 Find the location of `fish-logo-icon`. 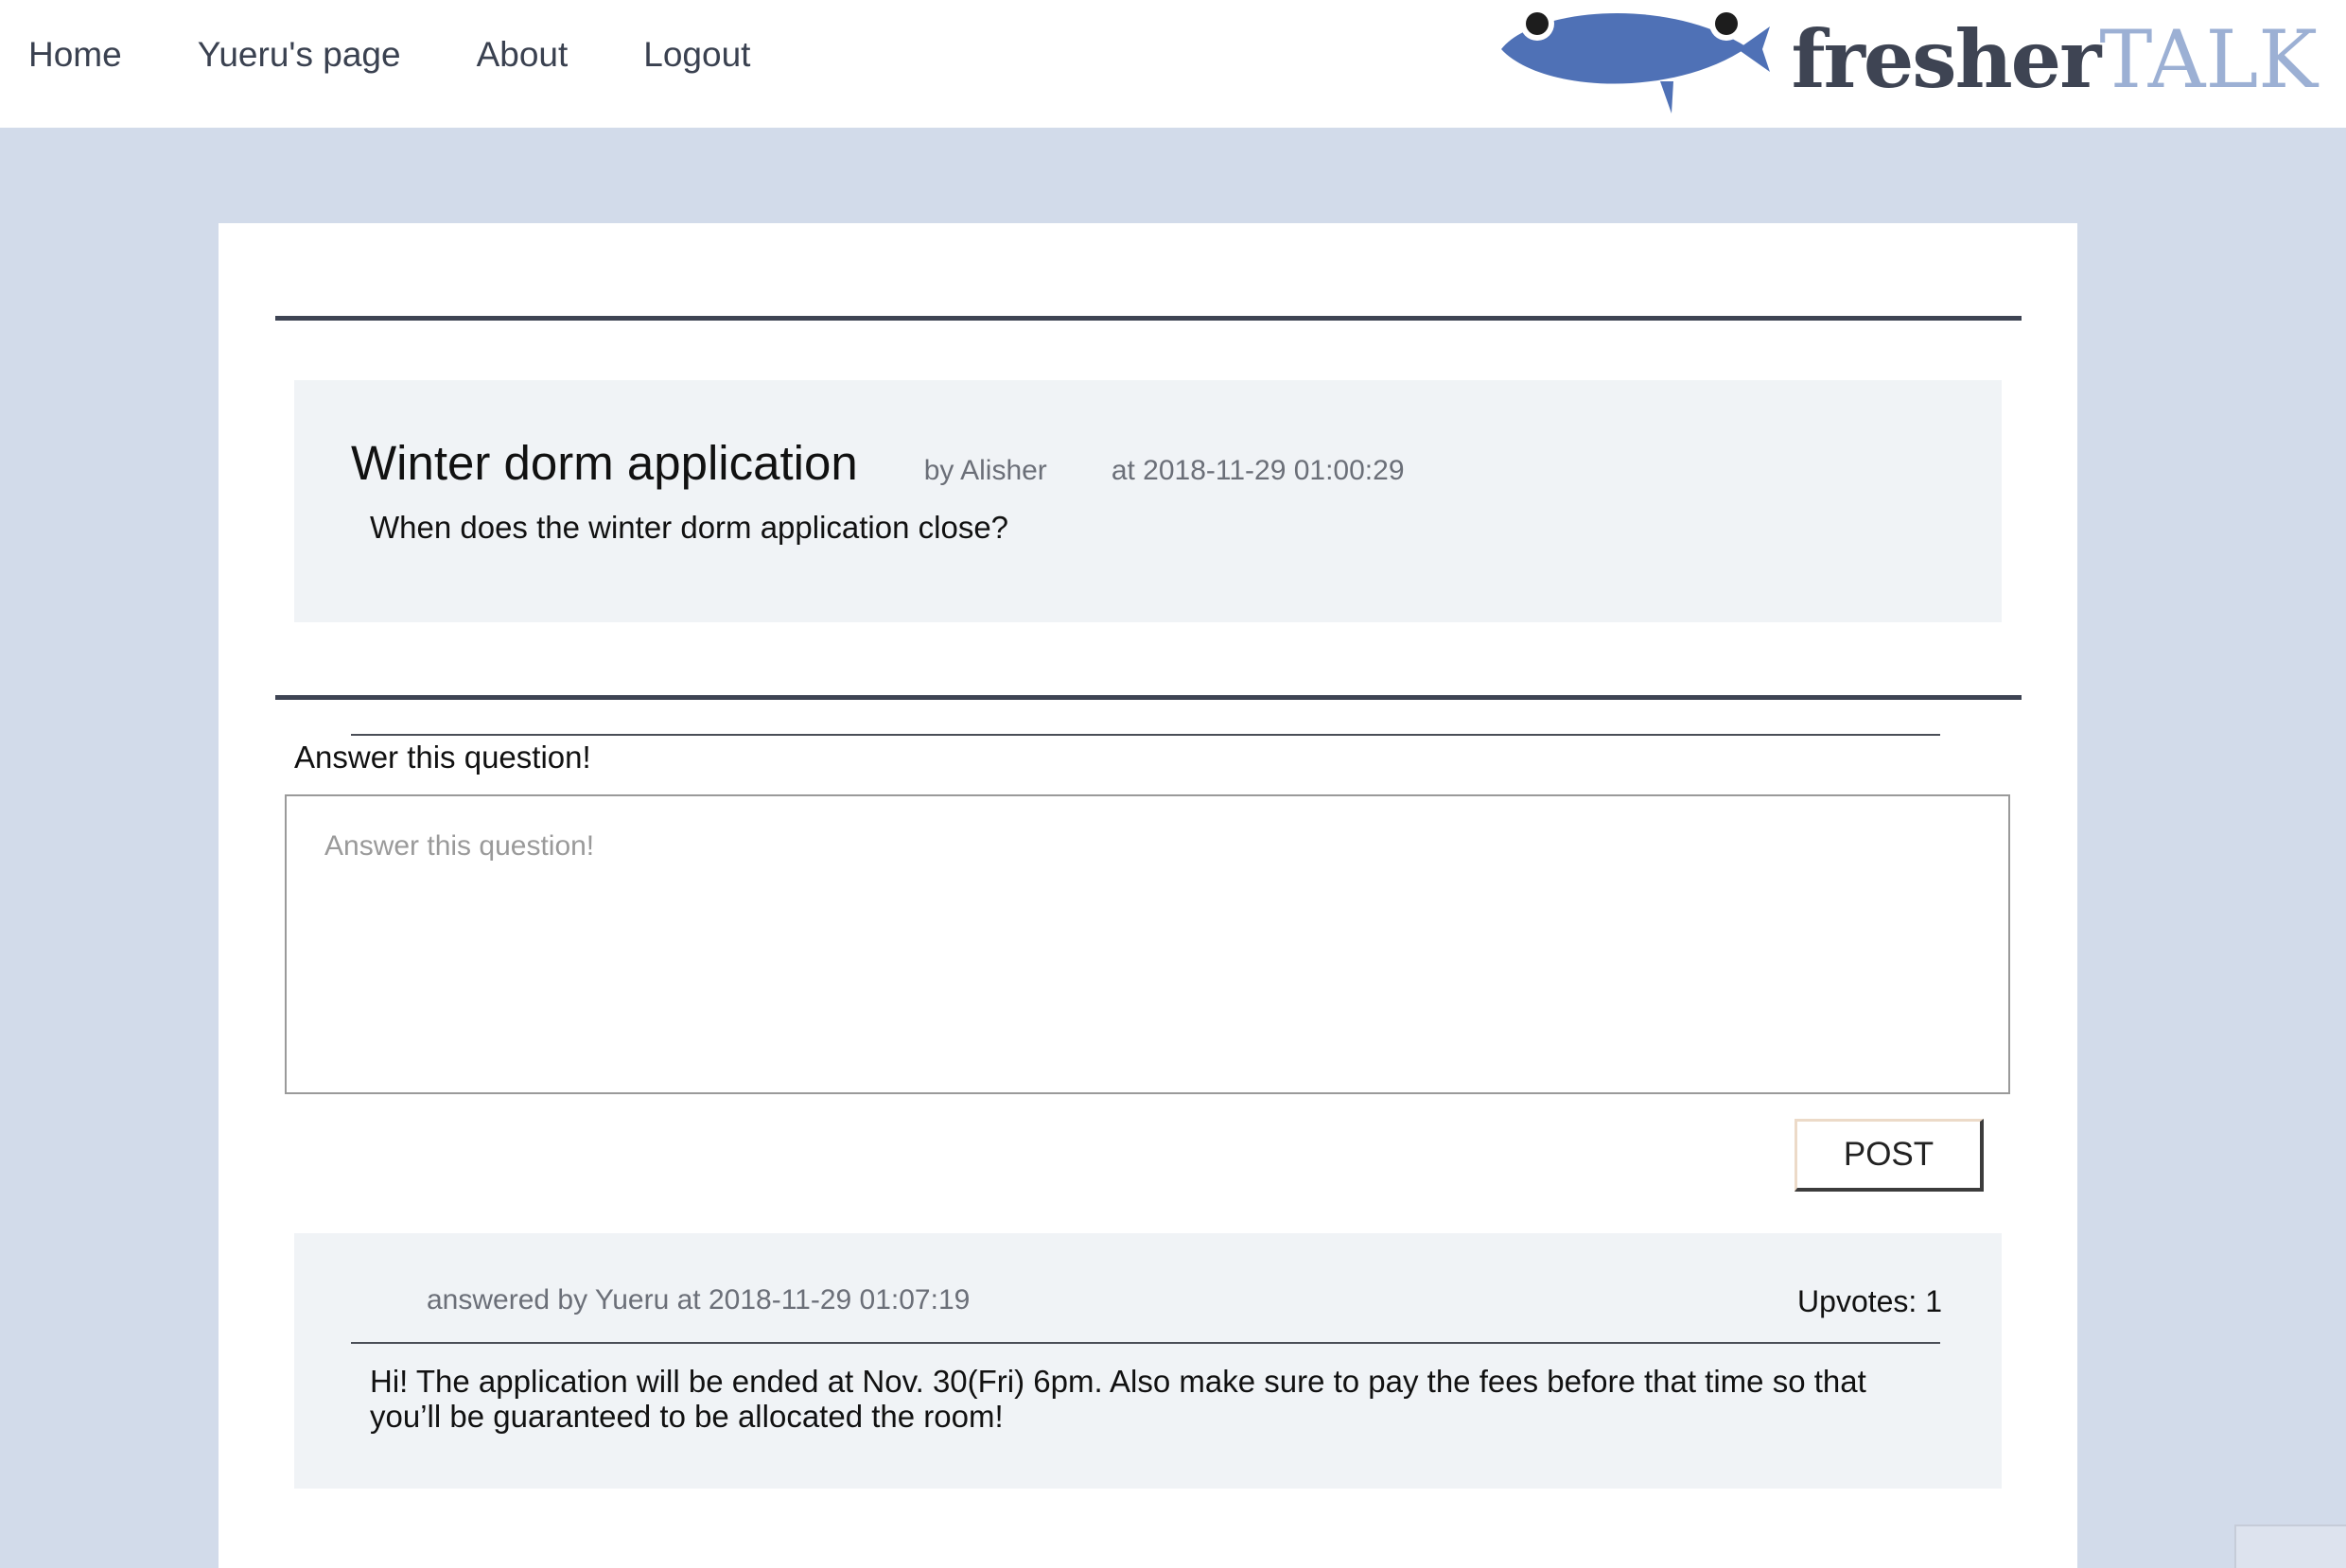

fish-logo-icon is located at coordinates (1636, 60).